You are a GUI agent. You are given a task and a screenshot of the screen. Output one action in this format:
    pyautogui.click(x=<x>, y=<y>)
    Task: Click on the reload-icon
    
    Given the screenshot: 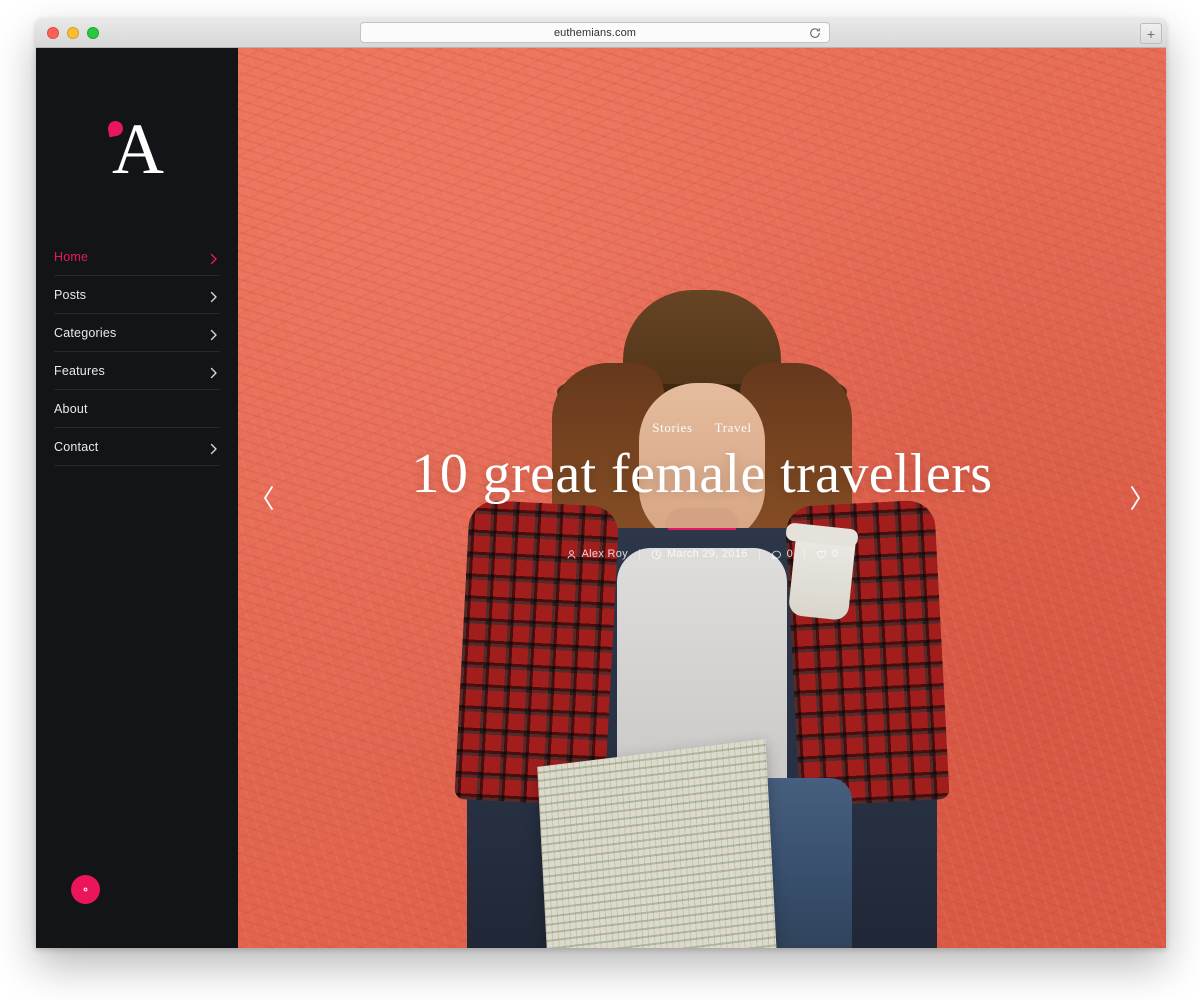 What is the action you would take?
    pyautogui.click(x=815, y=33)
    